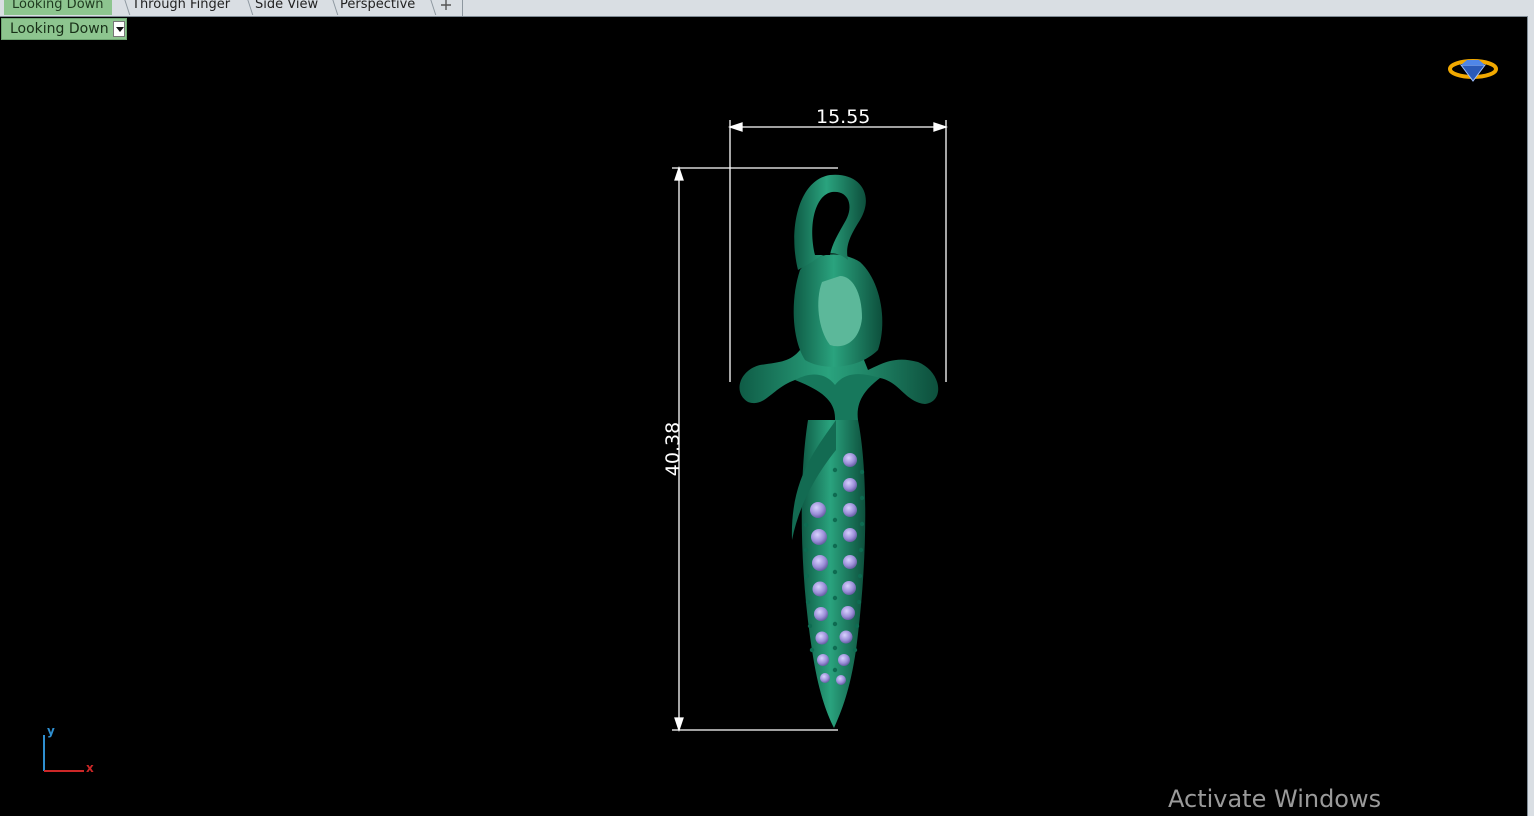 This screenshot has height=816, width=1534. Describe the element at coordinates (843, 117) in the screenshot. I see `width-dimension-label: 15.55` at that location.